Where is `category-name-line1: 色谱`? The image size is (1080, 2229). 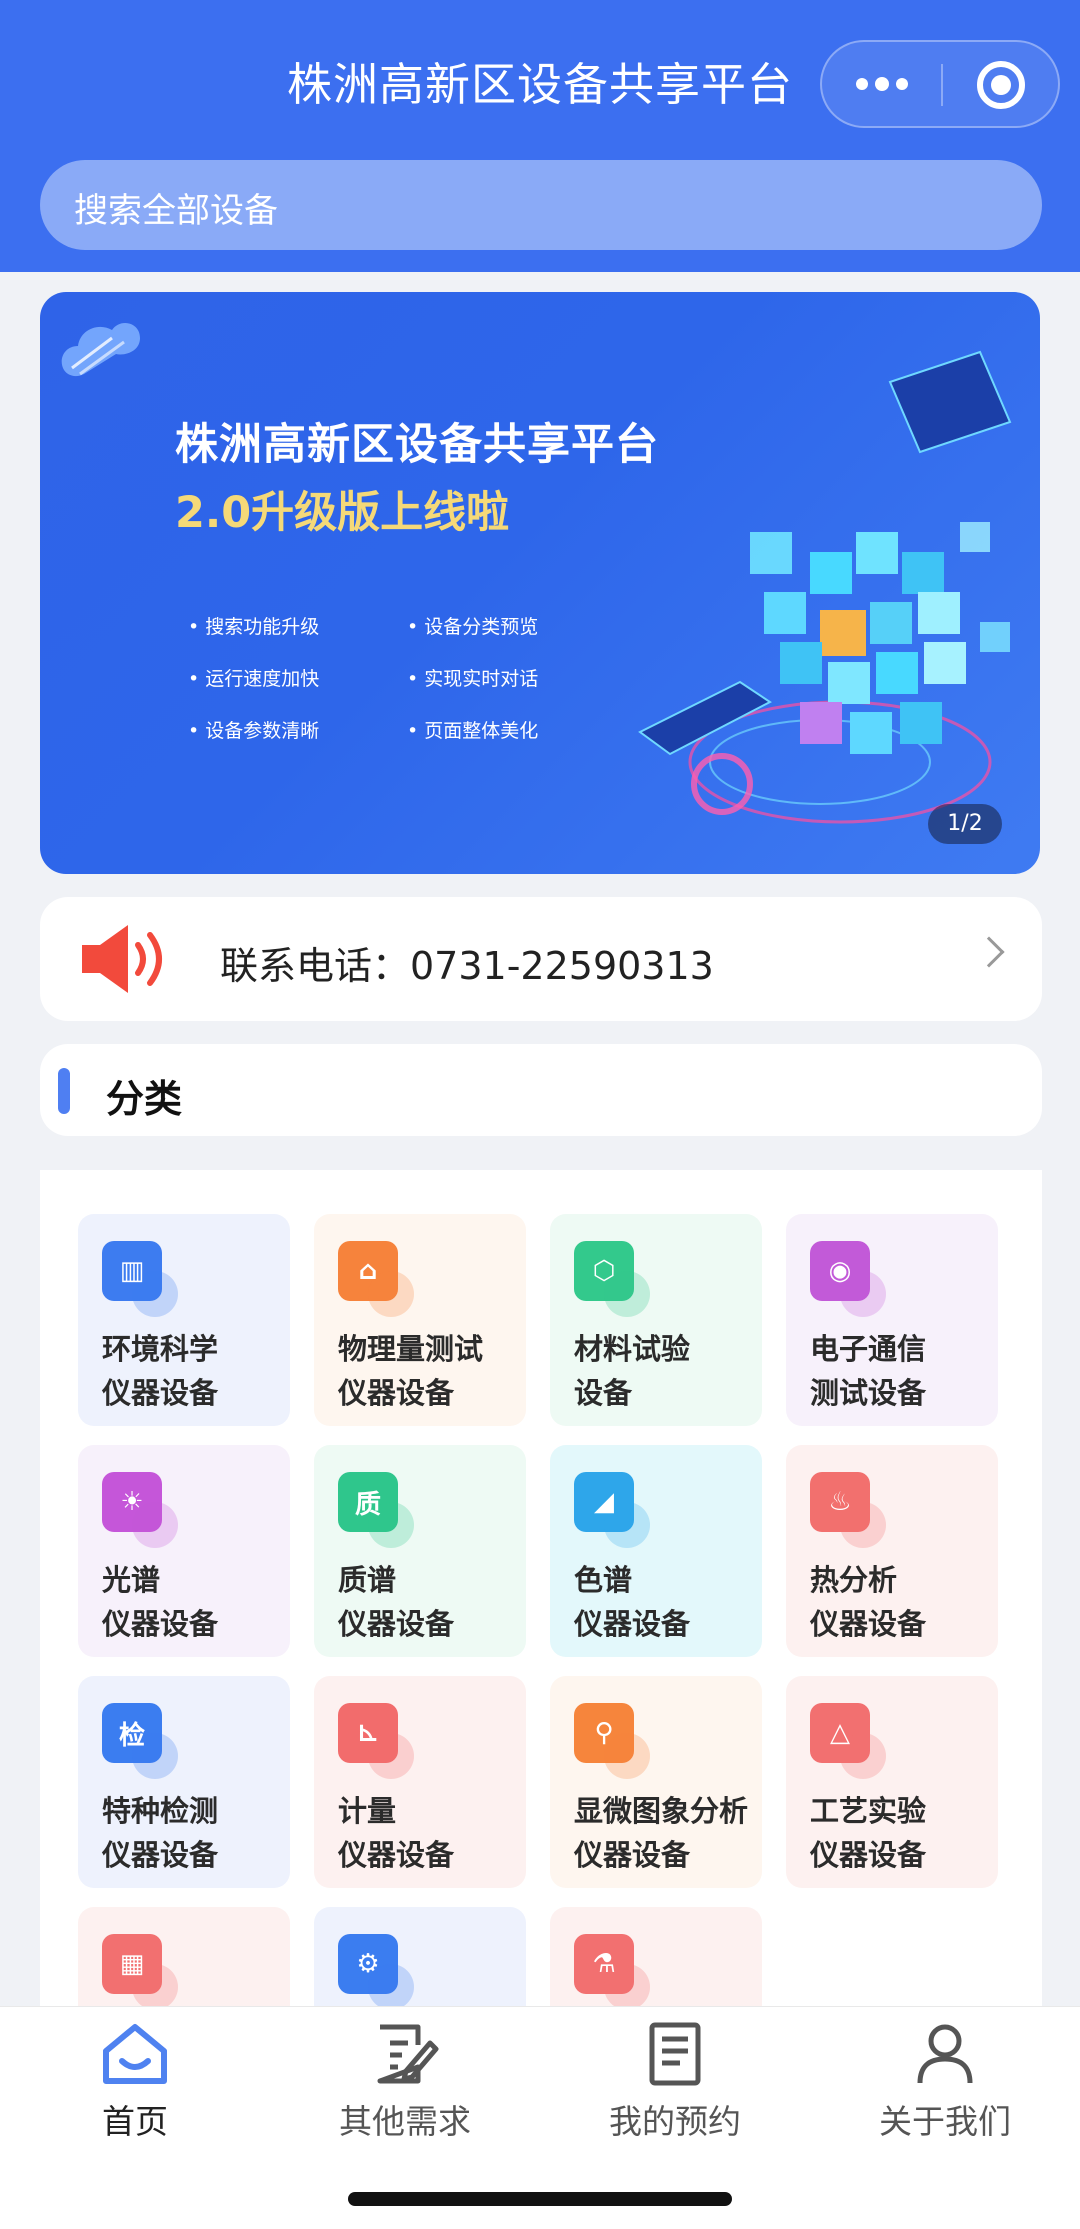
category-name-line1: 色谱 is located at coordinates (603, 1580).